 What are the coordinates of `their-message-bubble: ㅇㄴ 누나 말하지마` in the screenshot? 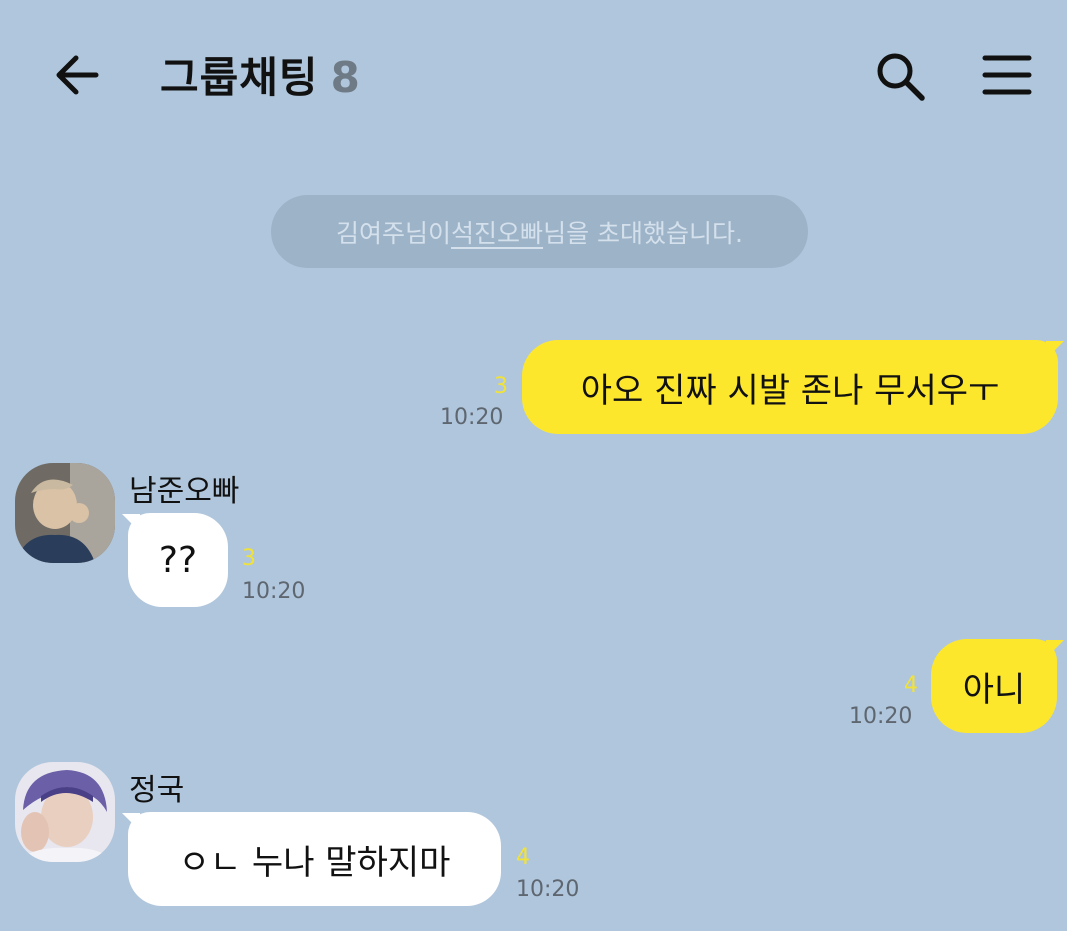 It's located at (314, 859).